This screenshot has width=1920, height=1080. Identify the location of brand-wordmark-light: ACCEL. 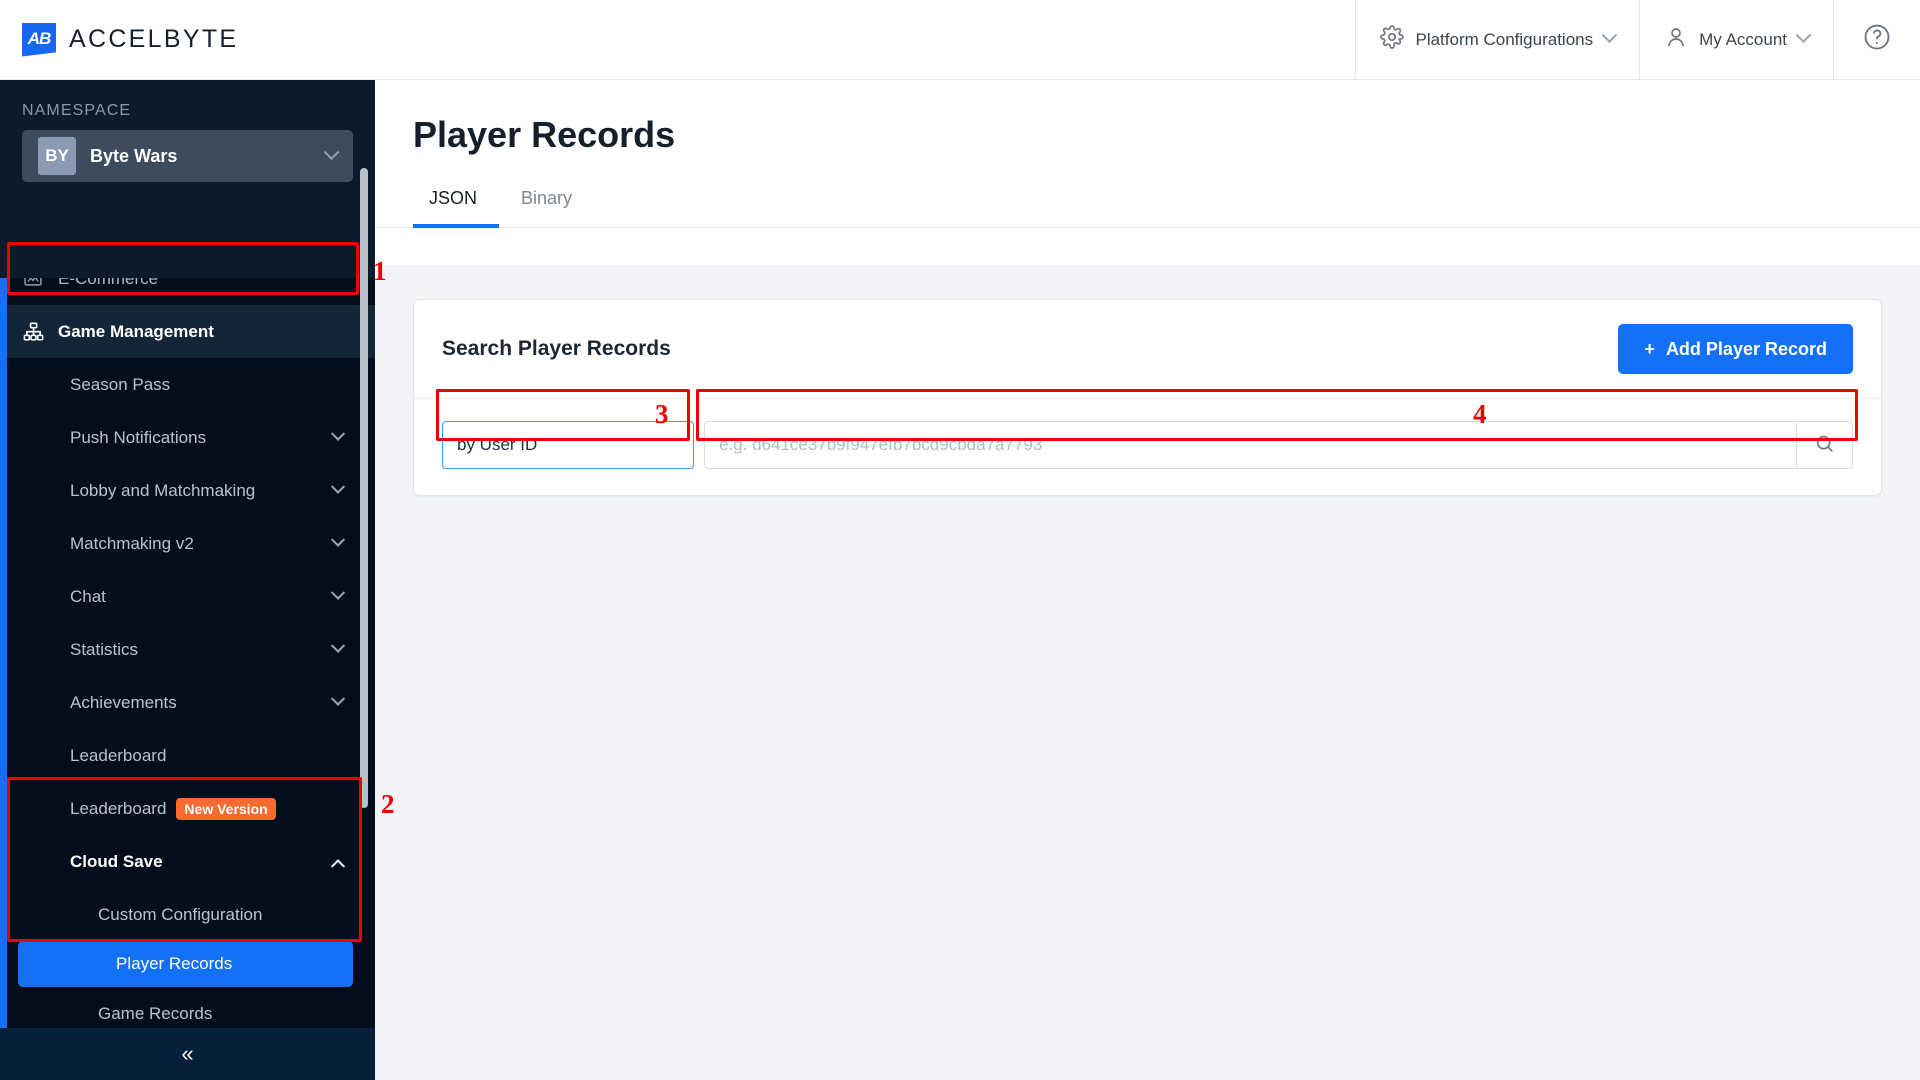
(116, 39).